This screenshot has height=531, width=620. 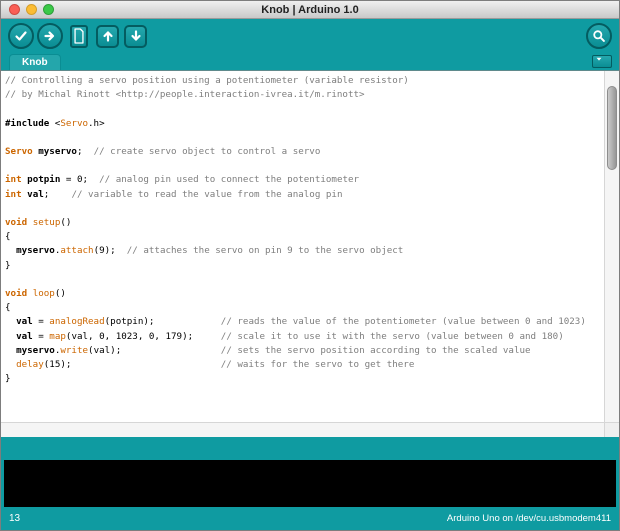 I want to click on arrow-right-icon, so click(x=50, y=36).